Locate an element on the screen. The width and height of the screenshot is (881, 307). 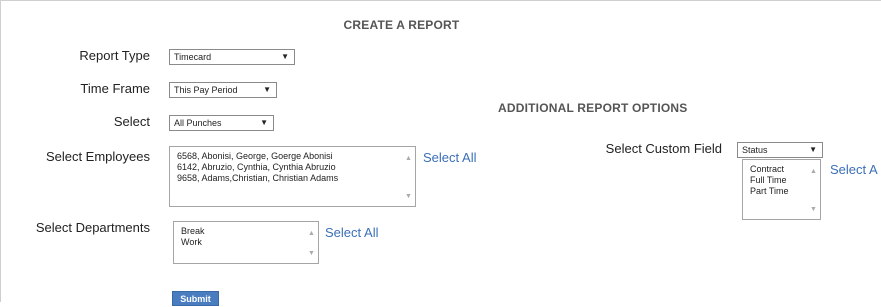
custom-field-select-all-link: Select A is located at coordinates (854, 169).